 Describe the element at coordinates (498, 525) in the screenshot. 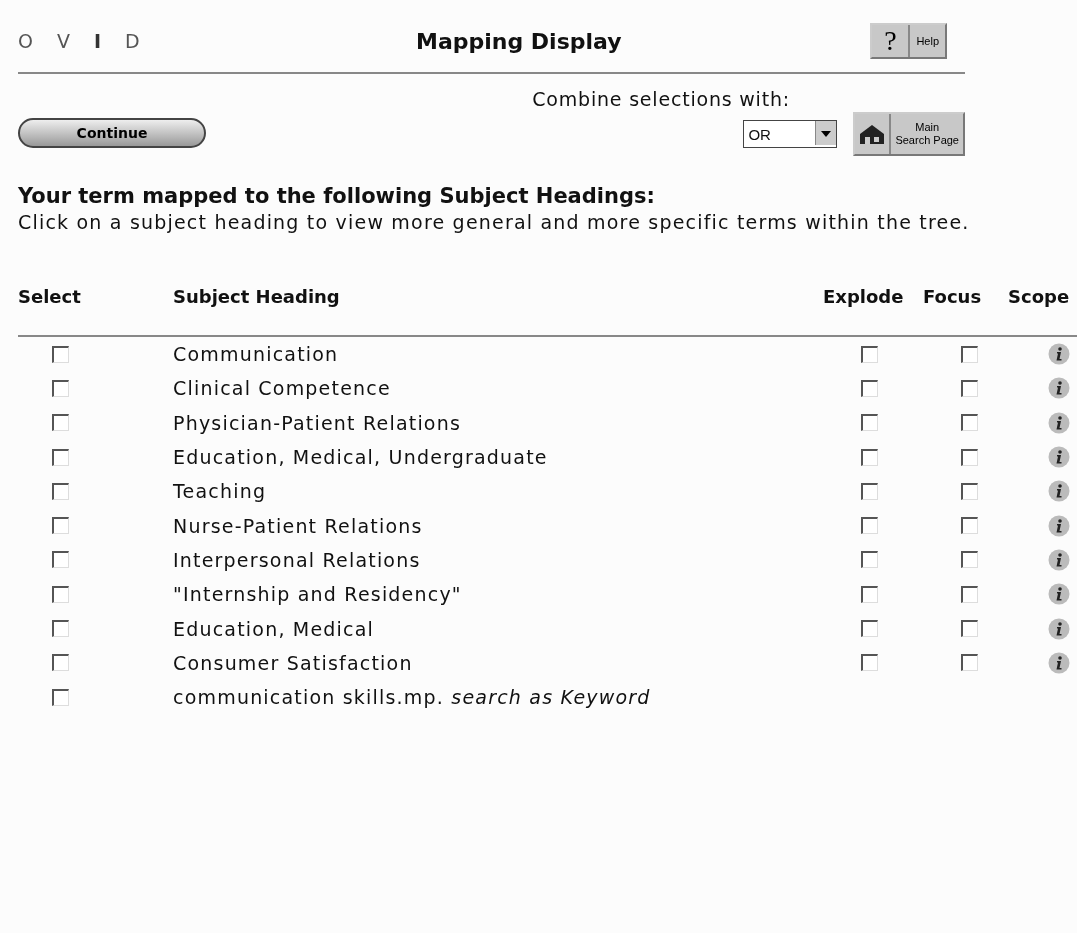

I see `subject-heading-link: Nurse-Patient Relations` at that location.